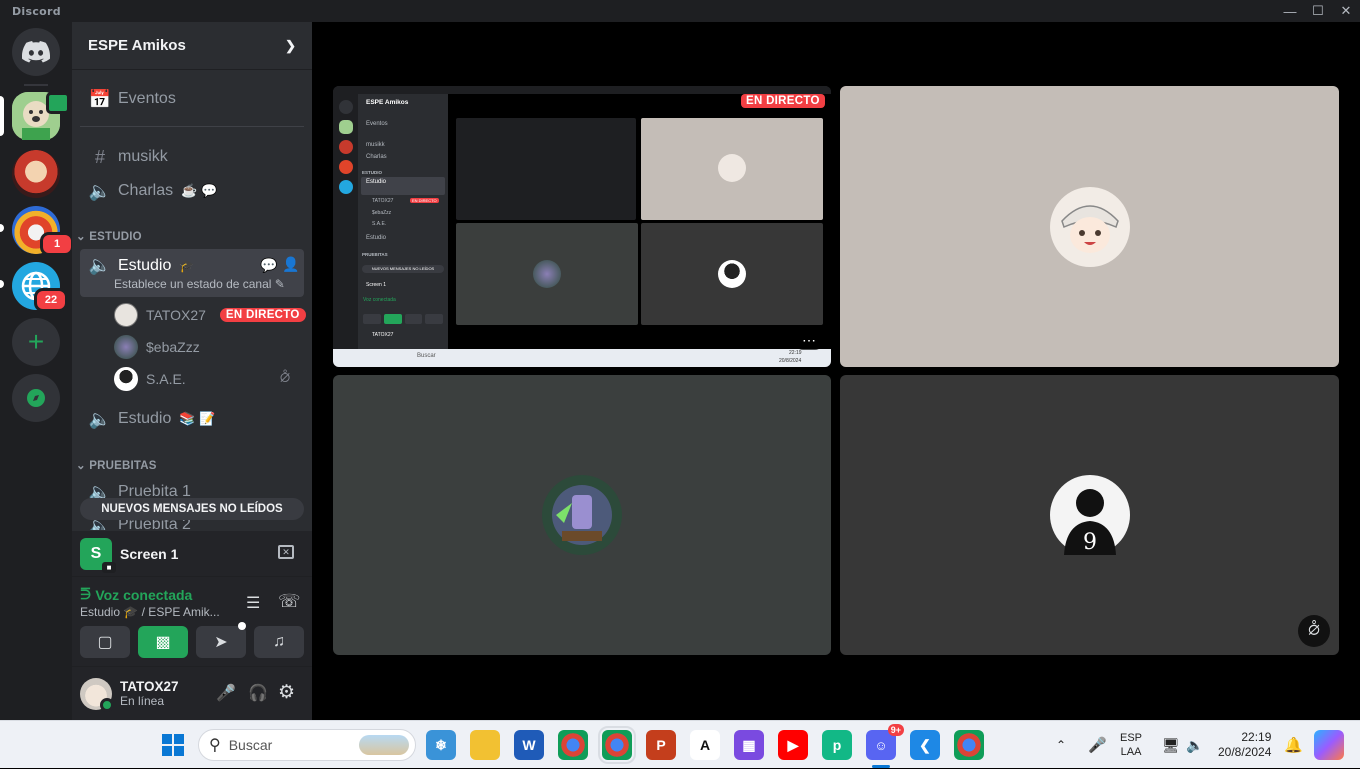 The height and width of the screenshot is (769, 1360). What do you see at coordinates (157, 347) in the screenshot?
I see `voice-user-sebazzz: $ebaZzz` at bounding box center [157, 347].